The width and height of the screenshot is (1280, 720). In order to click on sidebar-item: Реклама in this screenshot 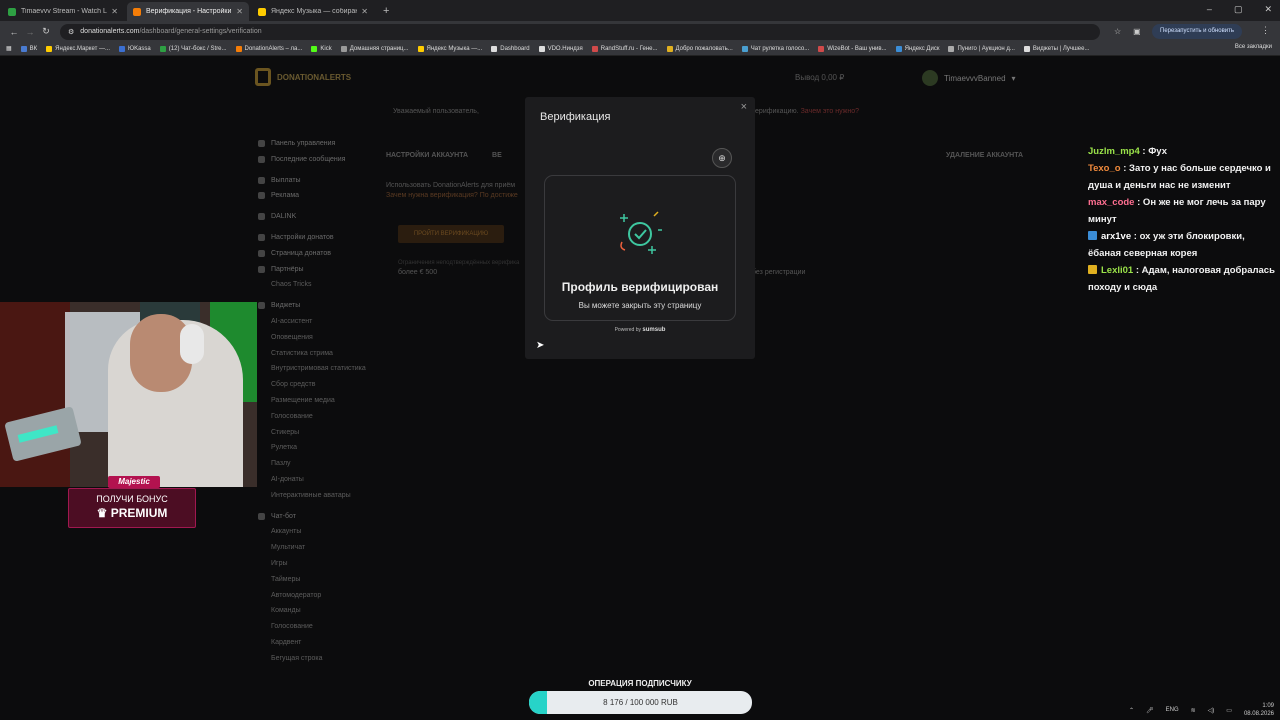, I will do `click(323, 196)`.